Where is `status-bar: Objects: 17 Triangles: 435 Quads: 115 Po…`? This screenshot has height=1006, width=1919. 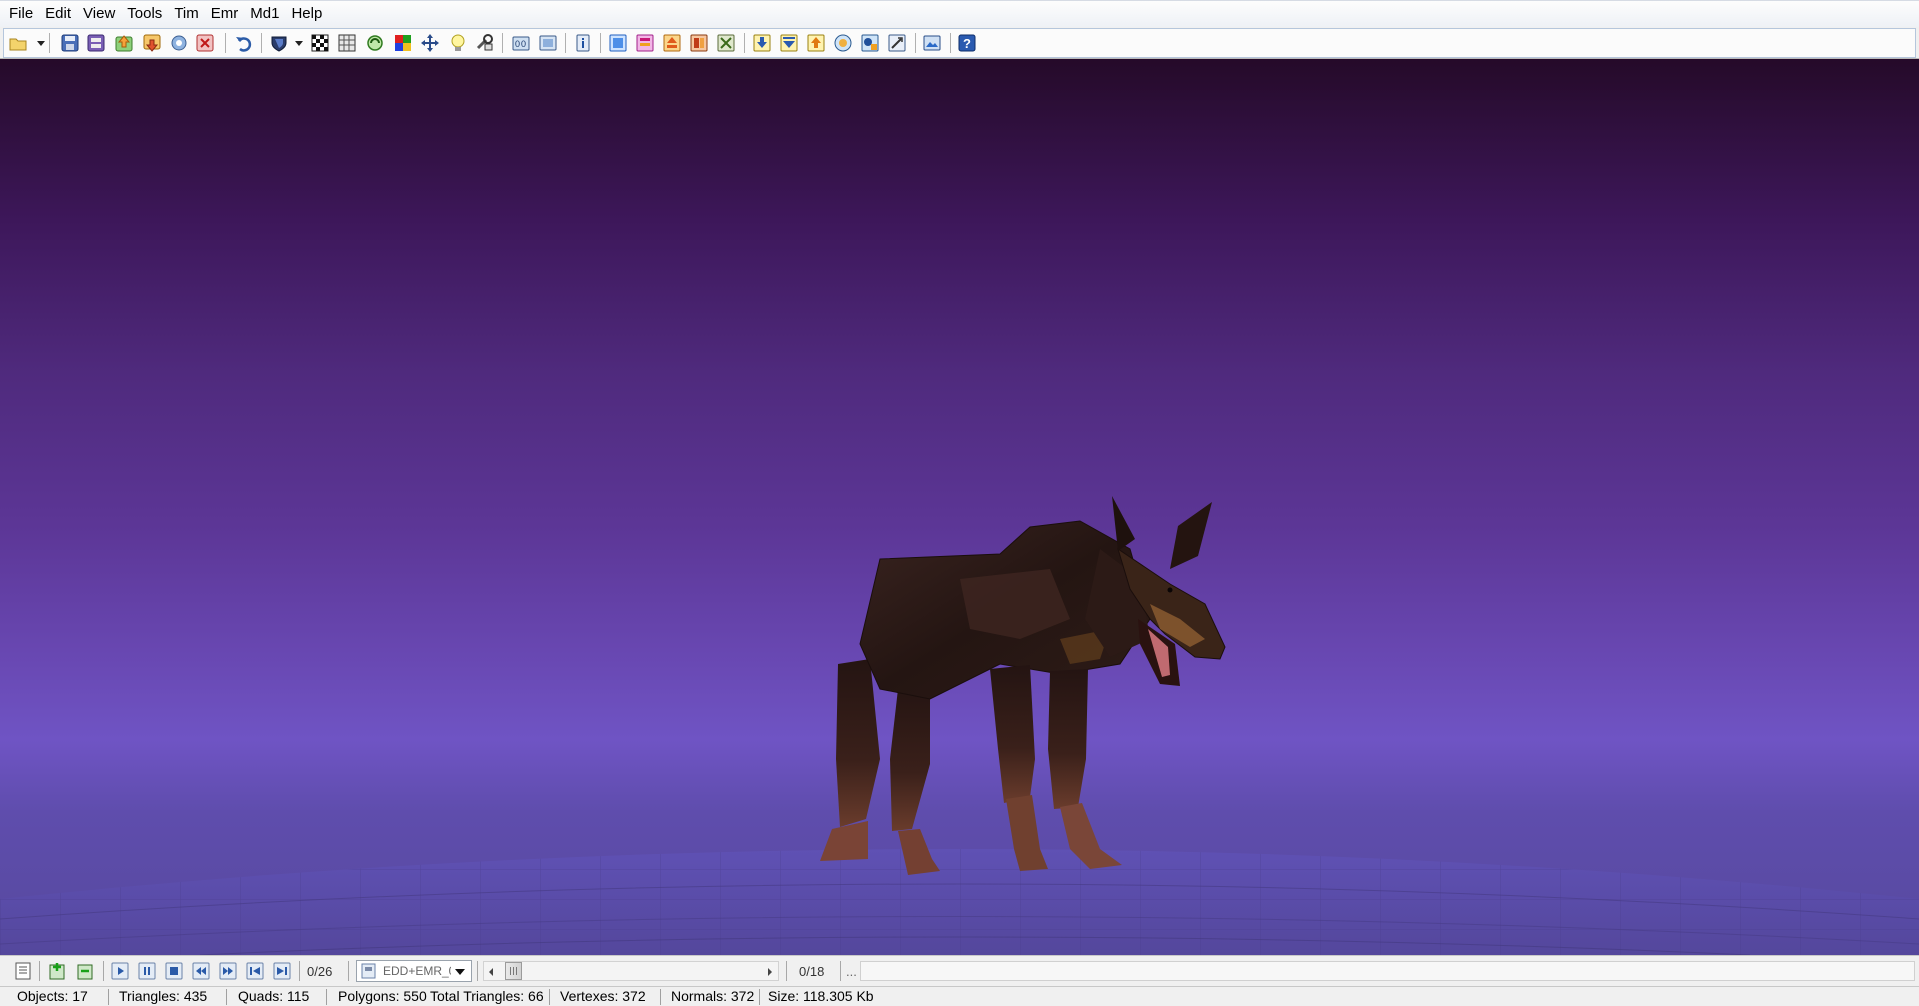
status-bar: Objects: 17 Triangles: 435 Quads: 115 Po… is located at coordinates (959, 996).